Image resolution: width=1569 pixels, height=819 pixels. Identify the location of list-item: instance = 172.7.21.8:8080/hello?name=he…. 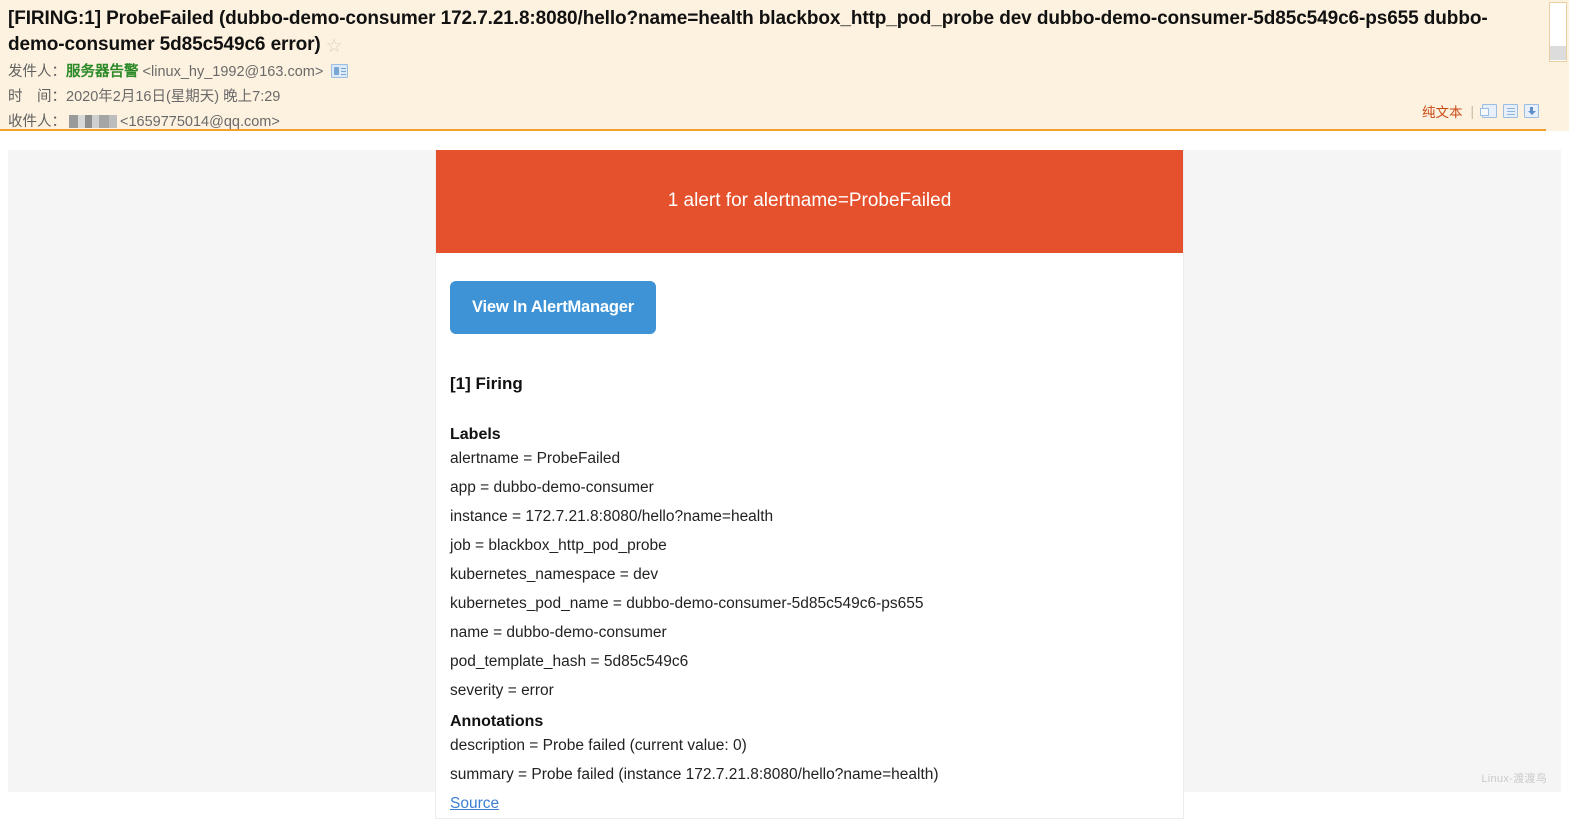
(612, 516).